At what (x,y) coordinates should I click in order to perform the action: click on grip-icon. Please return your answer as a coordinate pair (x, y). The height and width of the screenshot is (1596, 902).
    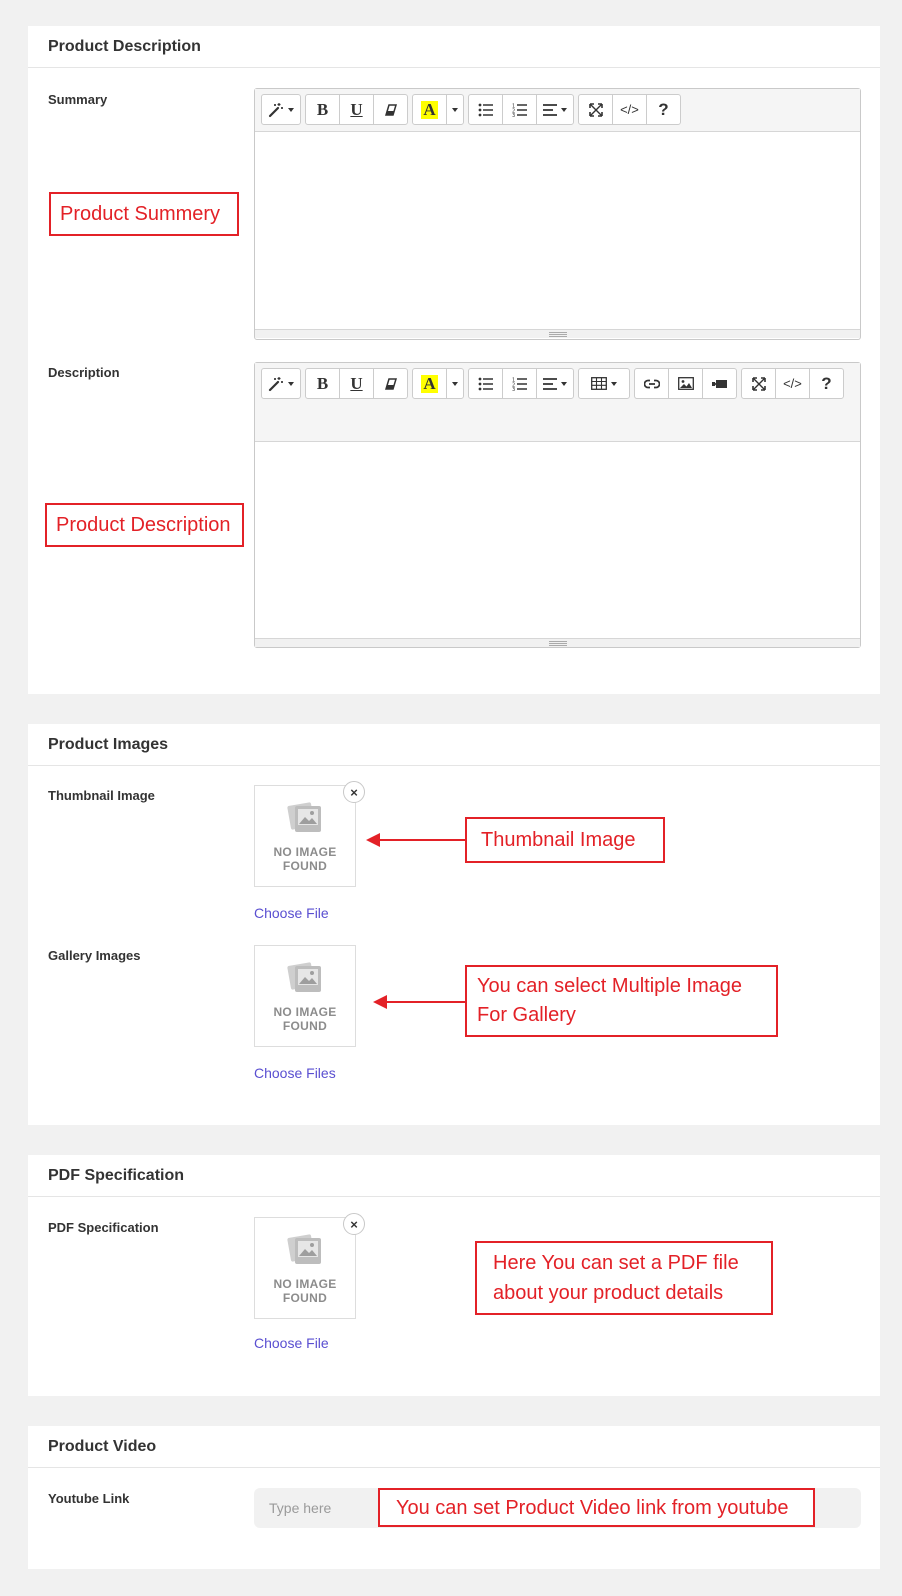
    Looking at the image, I should click on (557, 643).